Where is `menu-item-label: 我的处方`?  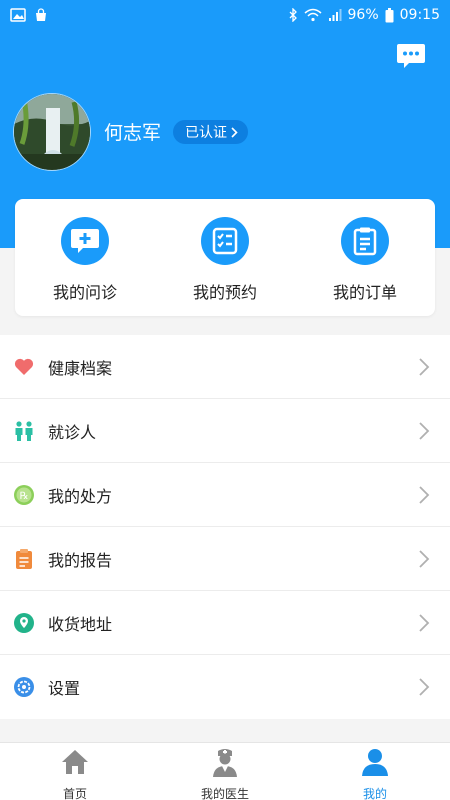 menu-item-label: 我的处方 is located at coordinates (80, 496).